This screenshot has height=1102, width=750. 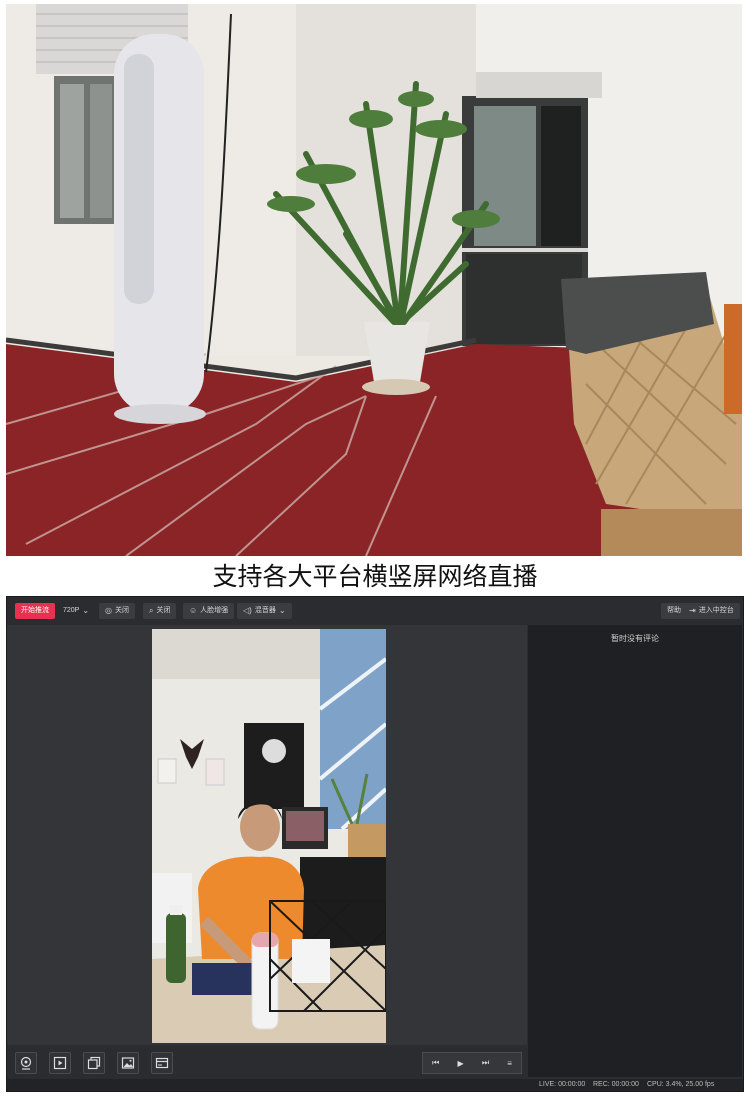 What do you see at coordinates (635, 638) in the screenshot?
I see `empty-comments-text: 暂时没有评论` at bounding box center [635, 638].